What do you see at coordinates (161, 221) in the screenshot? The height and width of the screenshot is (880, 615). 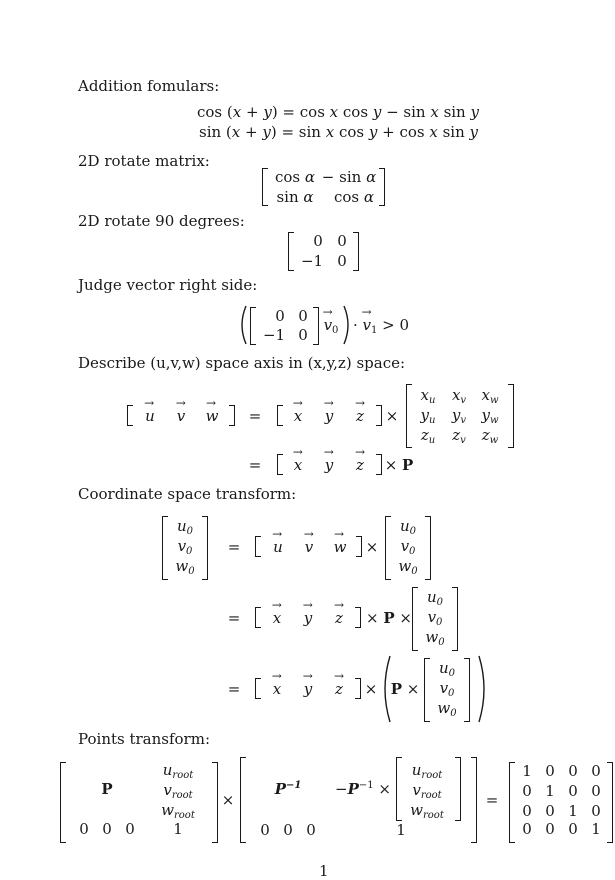 I see `heading-rotate90: 2D rotate 90 degrees:` at bounding box center [161, 221].